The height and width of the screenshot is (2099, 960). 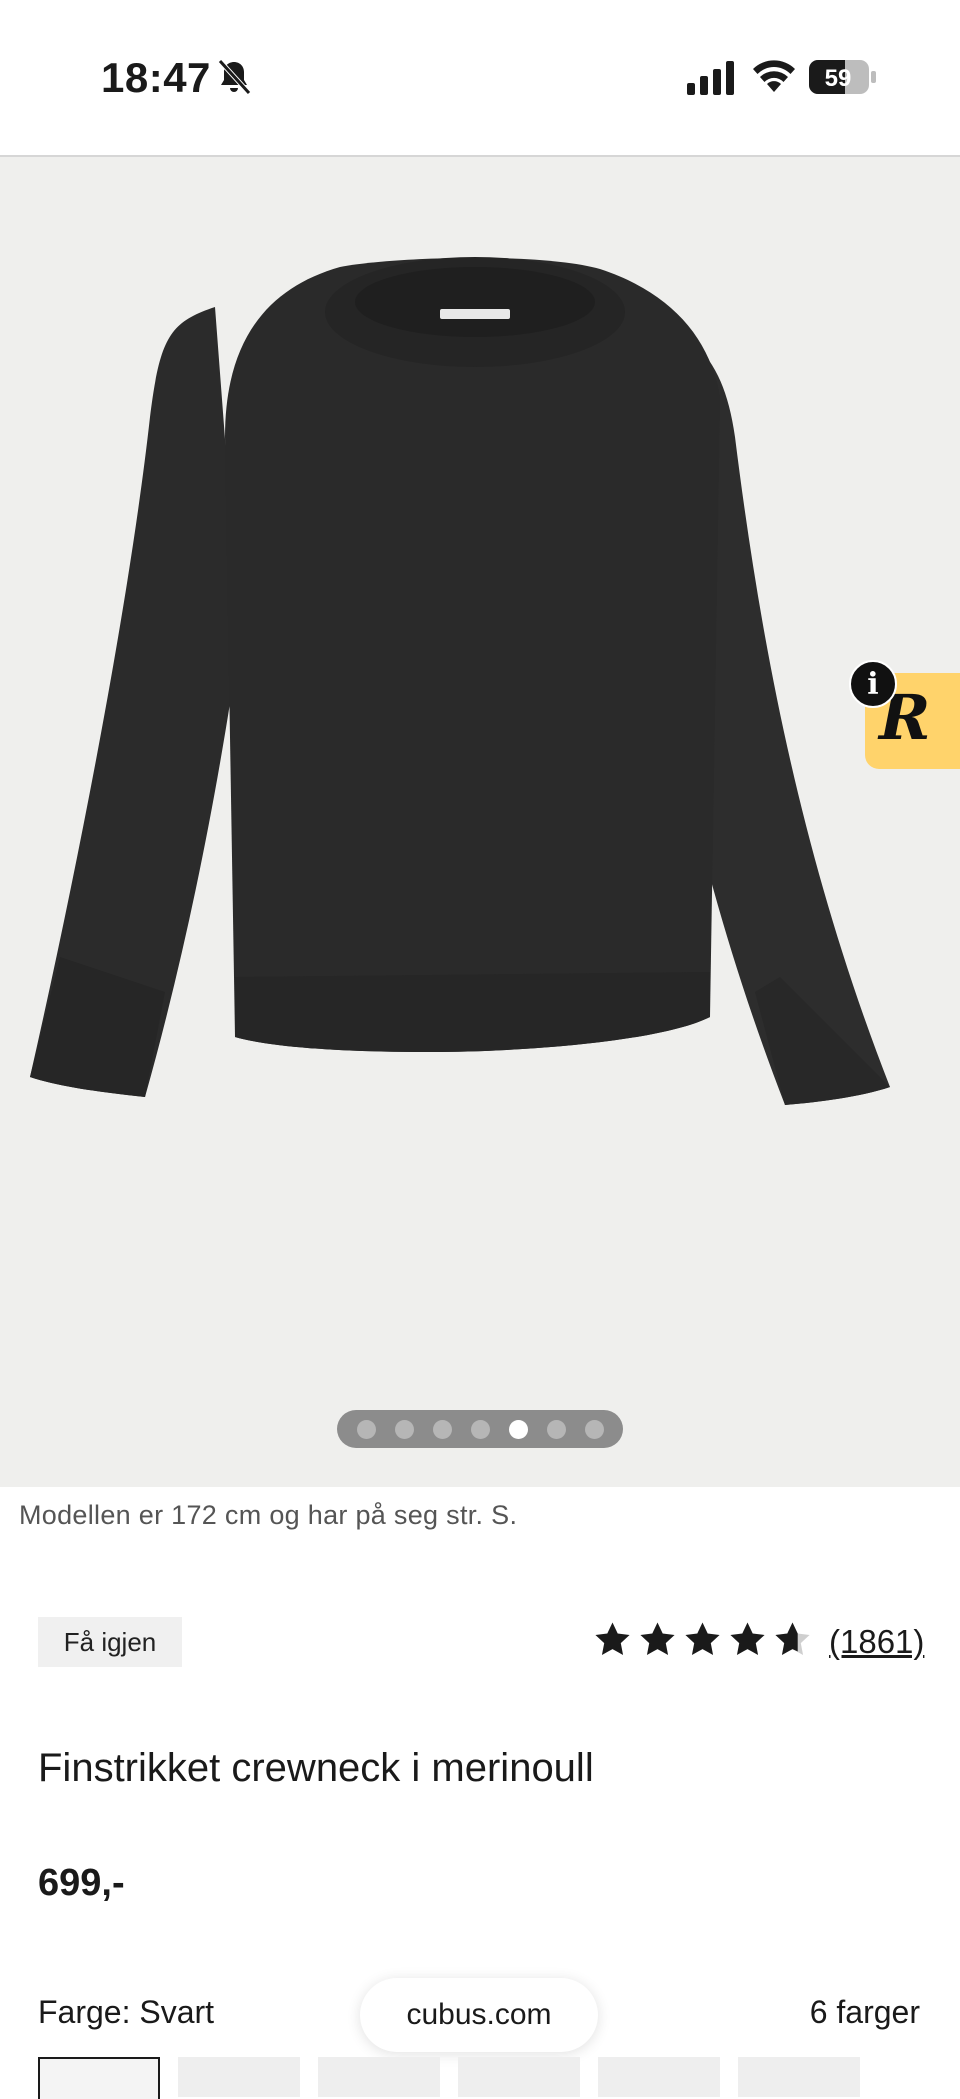 I want to click on battery-icon: 59, so click(x=843, y=77).